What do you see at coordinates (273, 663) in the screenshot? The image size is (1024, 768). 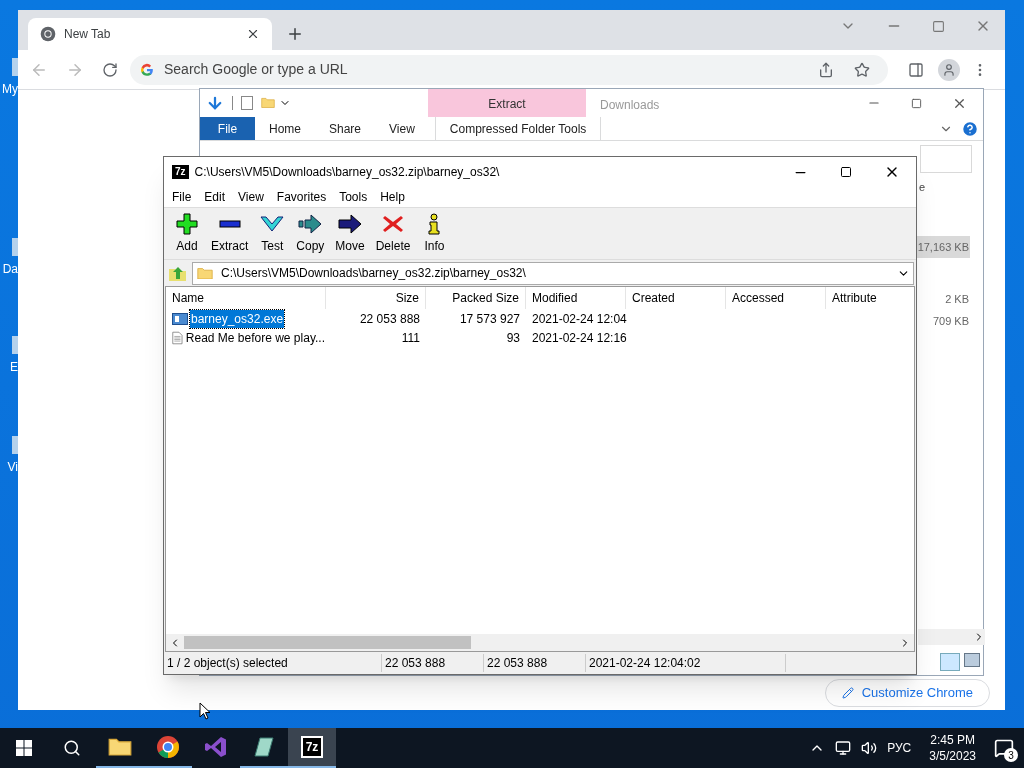 I see `status-text: 1 / 2 object(s) selected` at bounding box center [273, 663].